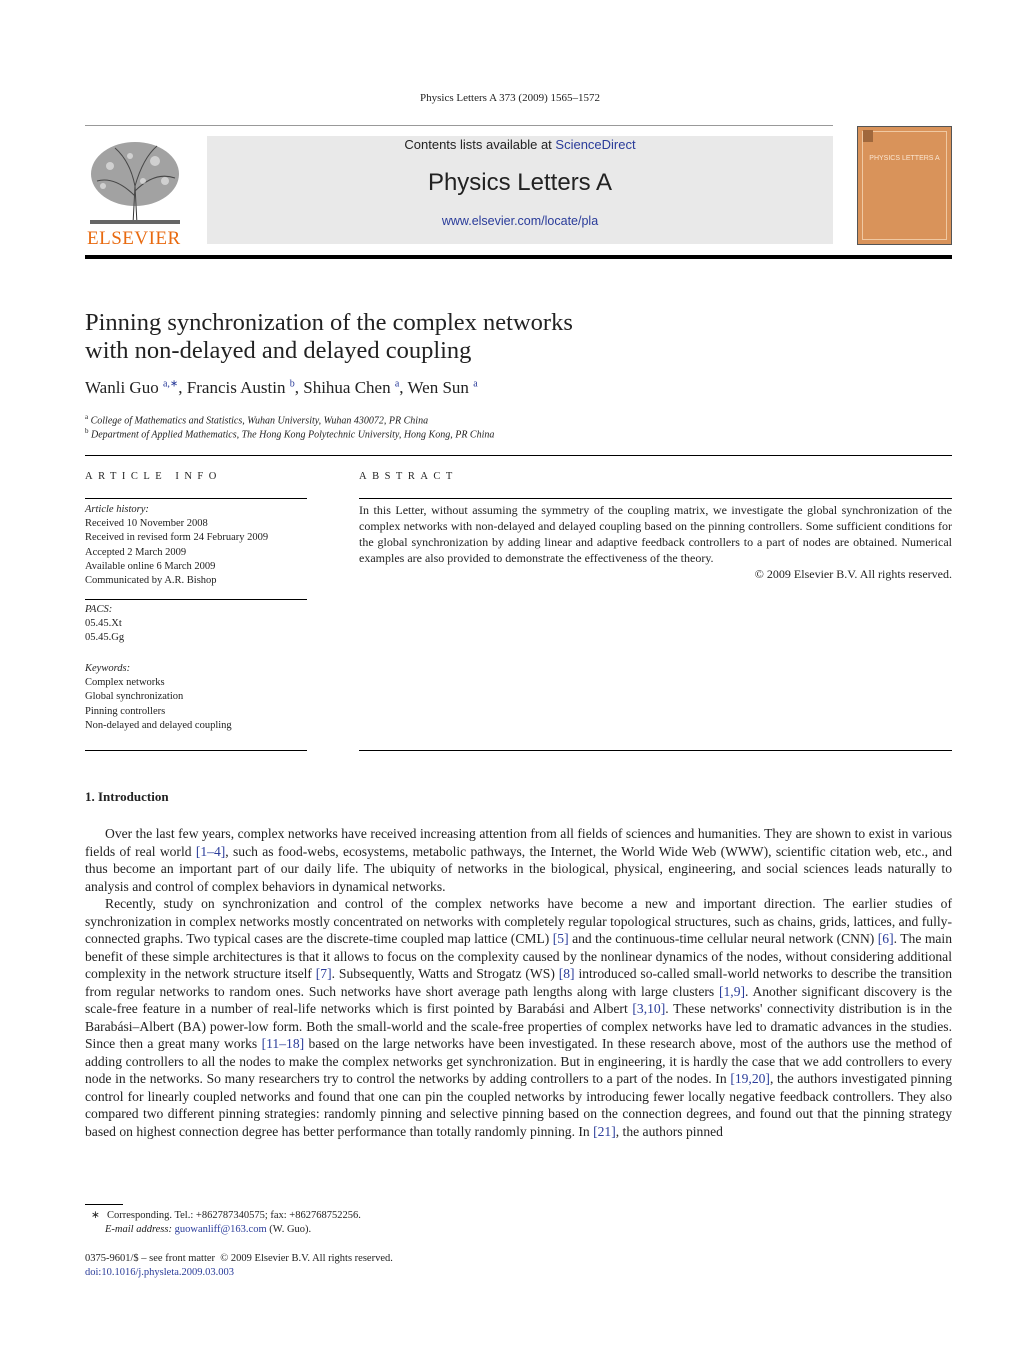 This screenshot has height=1351, width=1020. What do you see at coordinates (886, 938) in the screenshot?
I see `citation-link: [6]` at bounding box center [886, 938].